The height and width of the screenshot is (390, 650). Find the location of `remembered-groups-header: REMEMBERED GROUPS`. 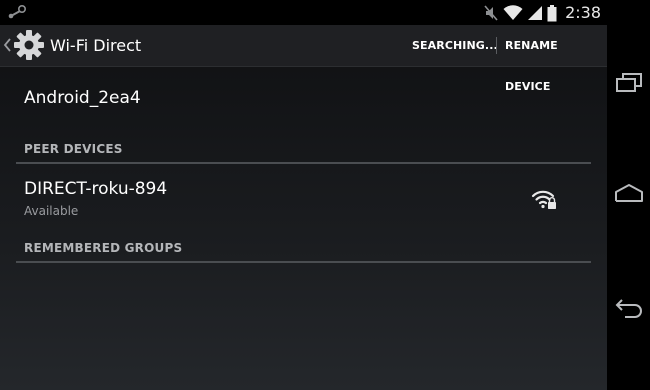

remembered-groups-header: REMEMBERED GROUPS is located at coordinates (103, 248).